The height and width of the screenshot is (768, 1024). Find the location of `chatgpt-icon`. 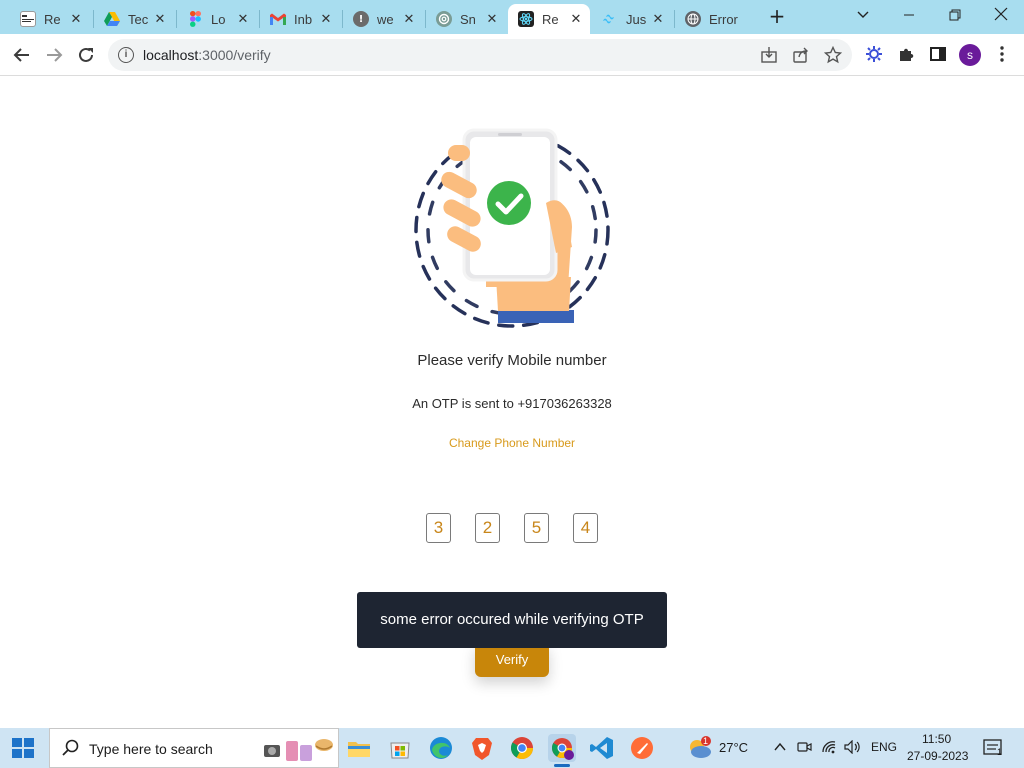

chatgpt-icon is located at coordinates (444, 19).